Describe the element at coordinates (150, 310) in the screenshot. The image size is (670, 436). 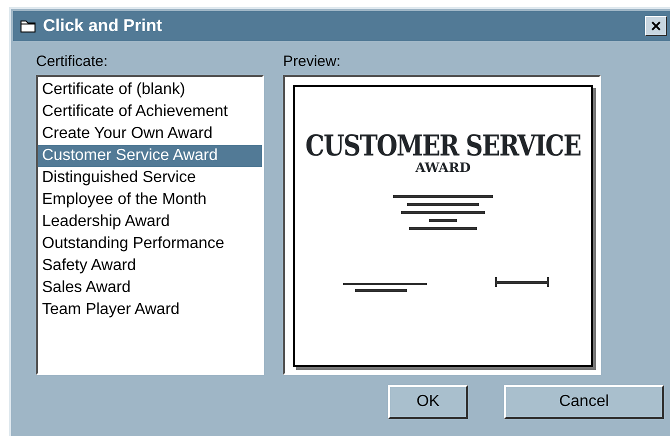
I see `list-item: Team Player Award` at that location.